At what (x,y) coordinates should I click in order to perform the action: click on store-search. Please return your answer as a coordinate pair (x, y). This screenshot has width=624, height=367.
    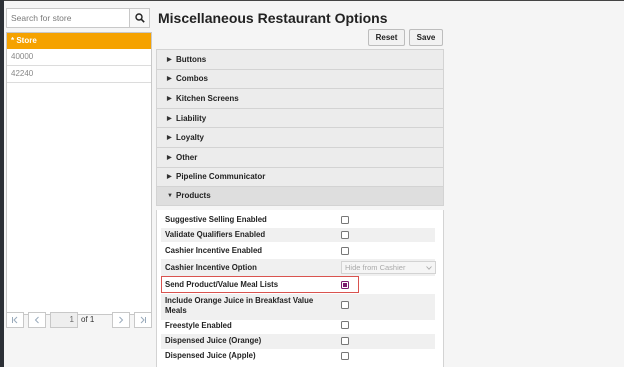
    Looking at the image, I should click on (78, 18).